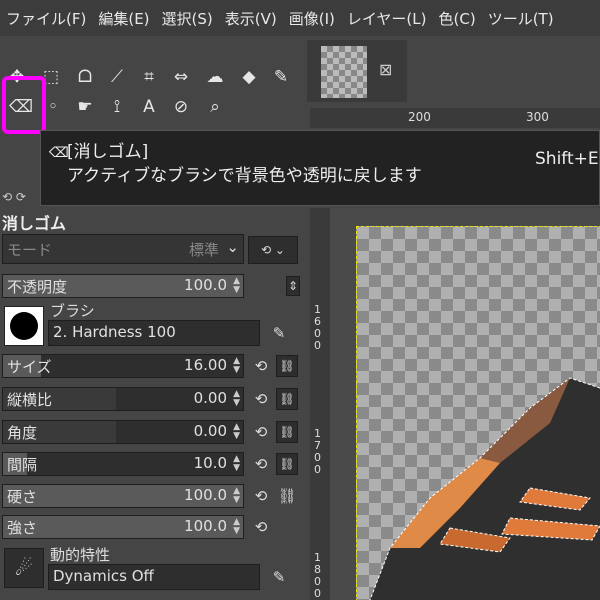 The height and width of the screenshot is (600, 600). Describe the element at coordinates (108, 152) in the screenshot. I see `tooltip-title: [消しゴム]` at that location.